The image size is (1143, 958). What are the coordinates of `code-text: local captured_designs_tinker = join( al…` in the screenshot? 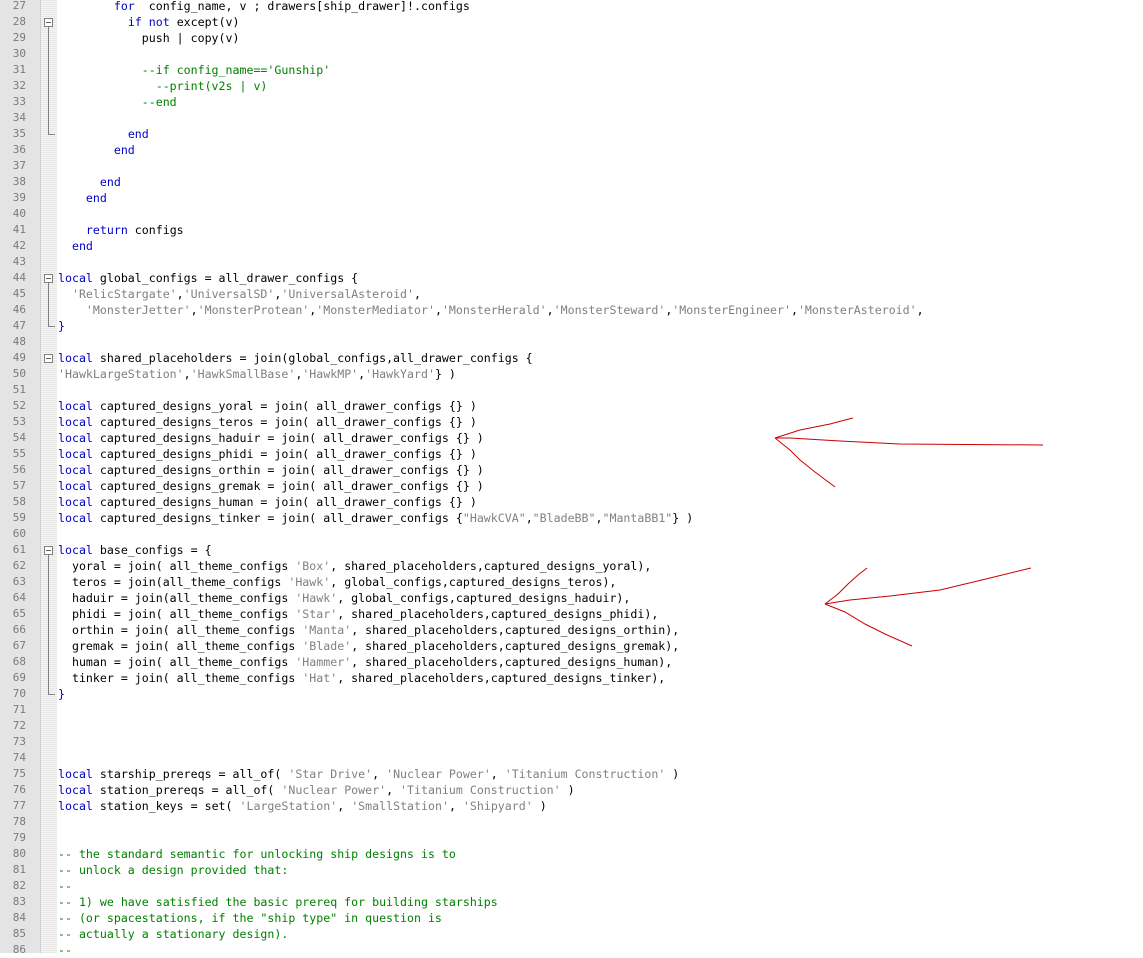 It's located at (375, 518).